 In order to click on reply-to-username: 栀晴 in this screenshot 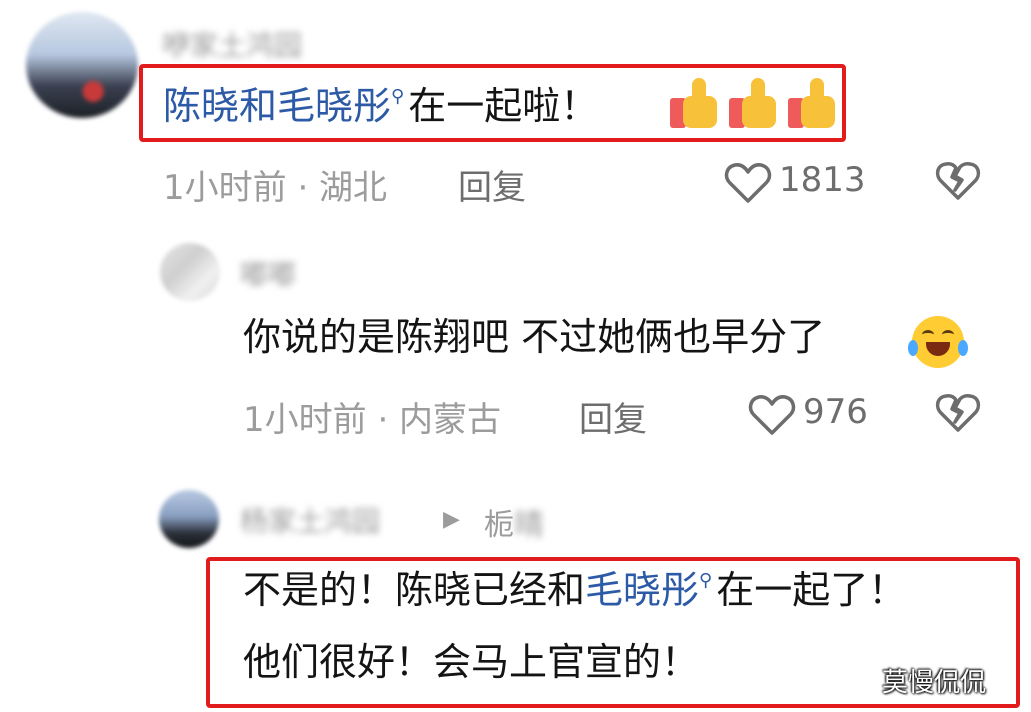, I will do `click(514, 522)`.